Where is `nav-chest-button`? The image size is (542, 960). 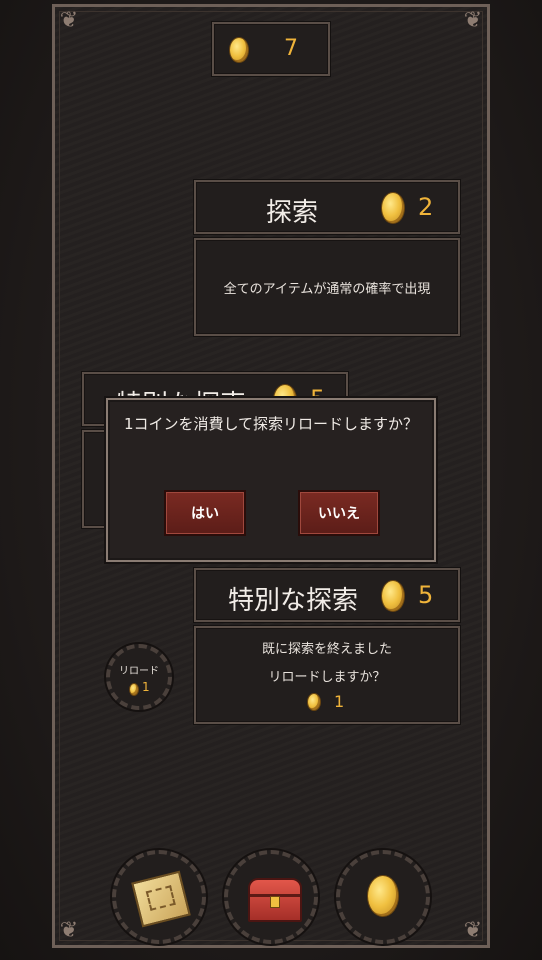 nav-chest-button is located at coordinates (271, 897).